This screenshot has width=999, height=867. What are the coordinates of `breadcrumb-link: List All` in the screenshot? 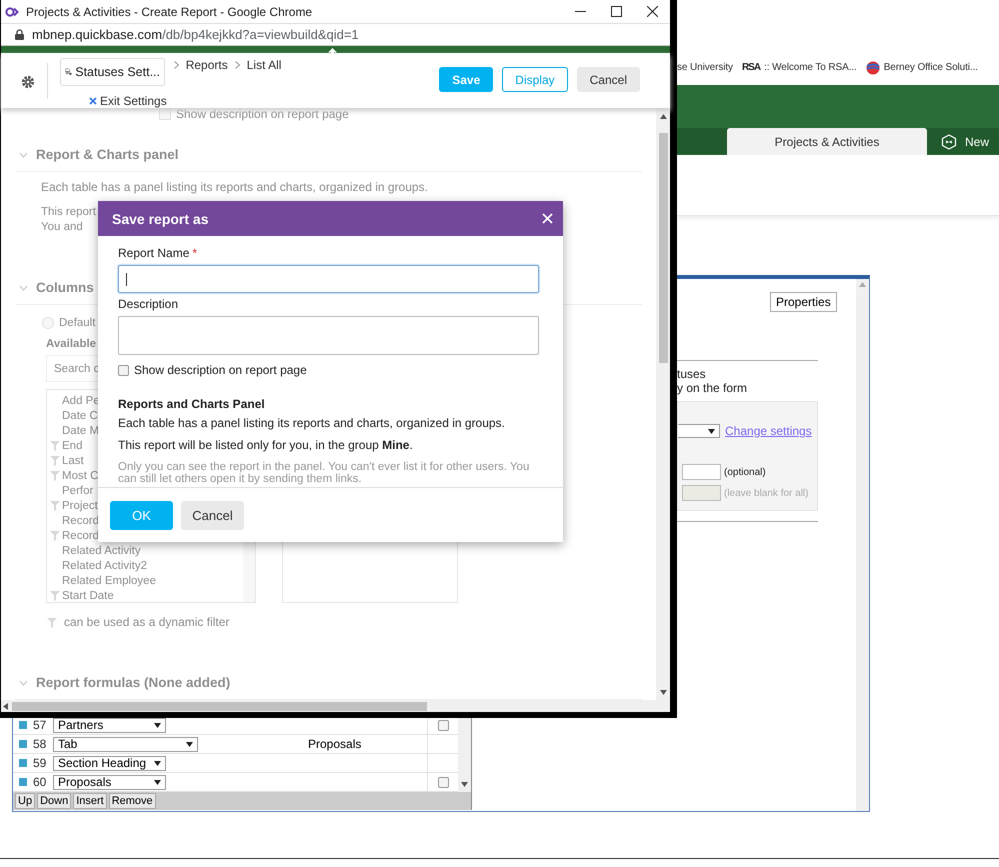 It's located at (264, 65).